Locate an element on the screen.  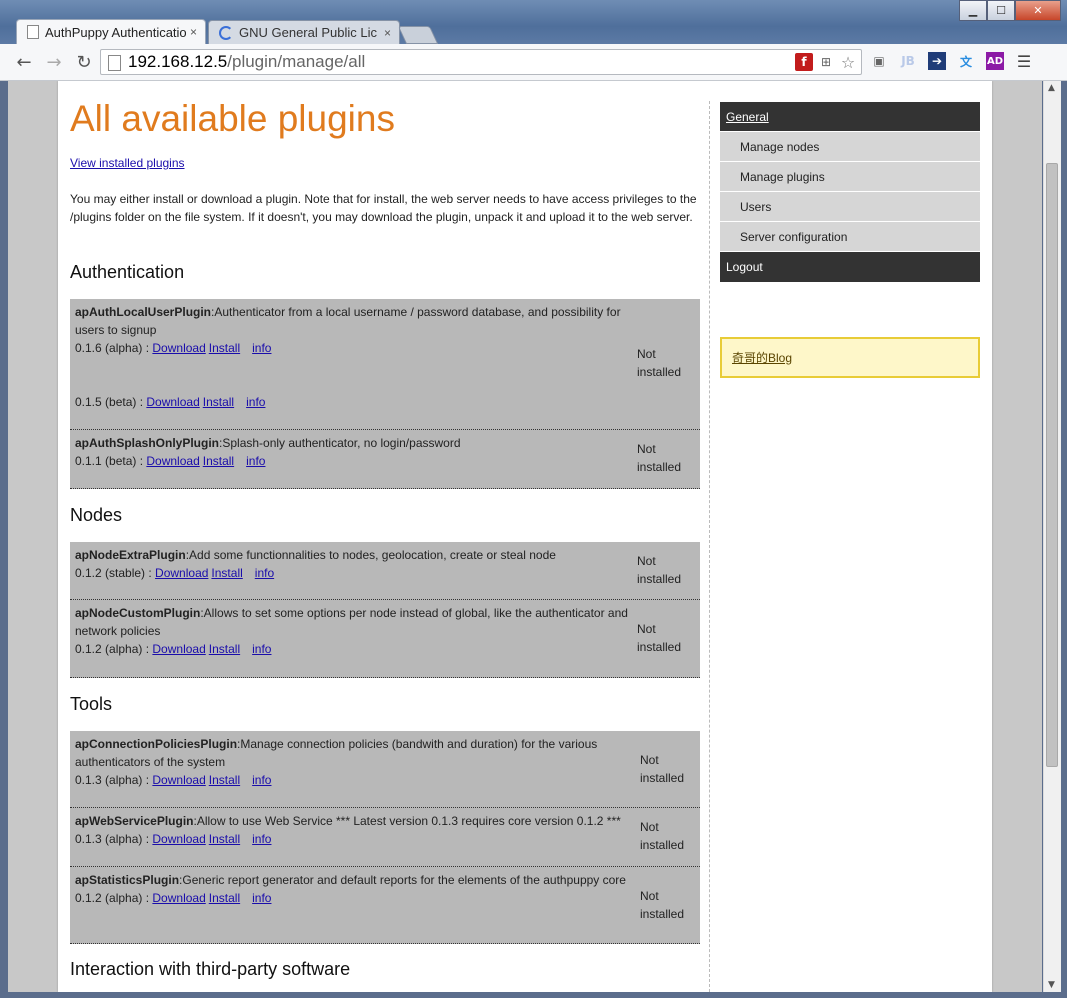
sidebar-item-server-configuration: Server configuration is located at coordinates (850, 237).